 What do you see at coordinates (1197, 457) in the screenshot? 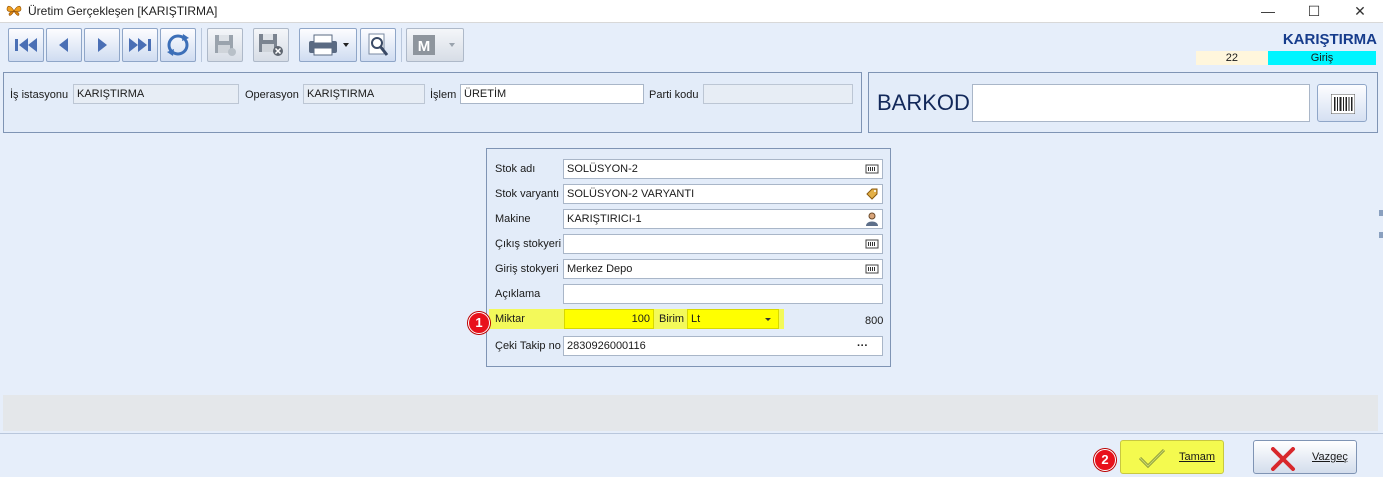
I see `tamam-label: Tamam` at bounding box center [1197, 457].